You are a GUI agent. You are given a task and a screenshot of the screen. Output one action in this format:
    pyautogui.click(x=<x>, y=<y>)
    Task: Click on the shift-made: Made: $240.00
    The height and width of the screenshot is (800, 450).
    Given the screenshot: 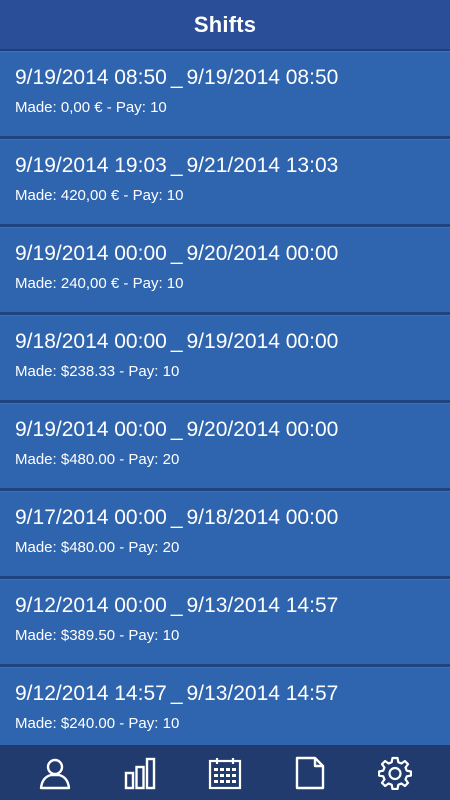 What is the action you would take?
    pyautogui.click(x=65, y=723)
    